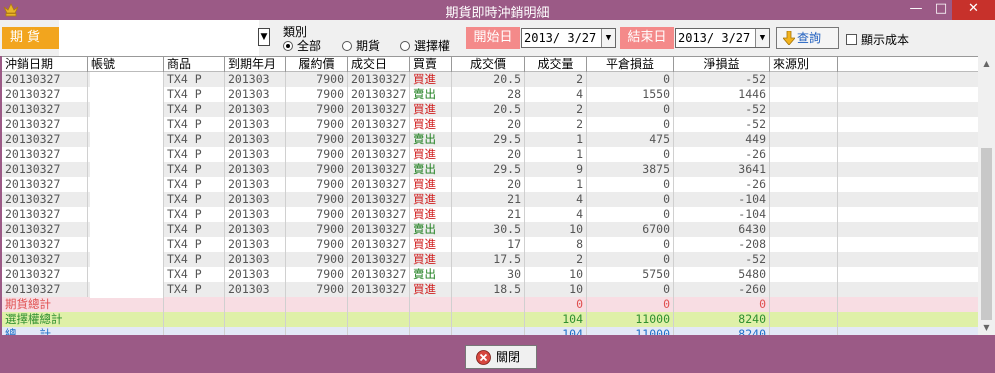 This screenshot has height=373, width=995. Describe the element at coordinates (497, 10) in the screenshot. I see `title-bar: 期貨即時沖銷明細 — □ ✕` at that location.